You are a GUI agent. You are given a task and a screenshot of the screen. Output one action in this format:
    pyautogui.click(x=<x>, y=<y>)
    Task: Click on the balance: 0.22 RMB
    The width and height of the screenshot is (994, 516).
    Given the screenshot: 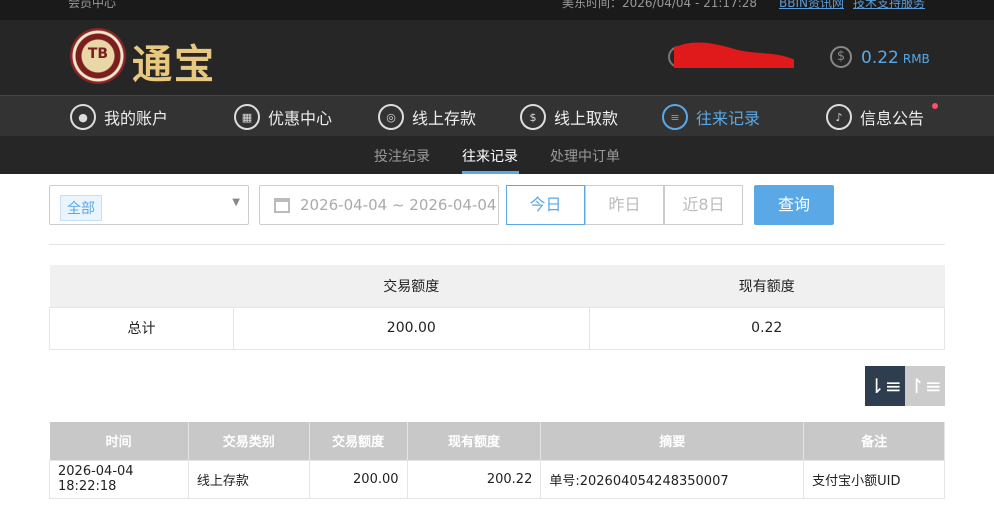 What is the action you would take?
    pyautogui.click(x=895, y=58)
    